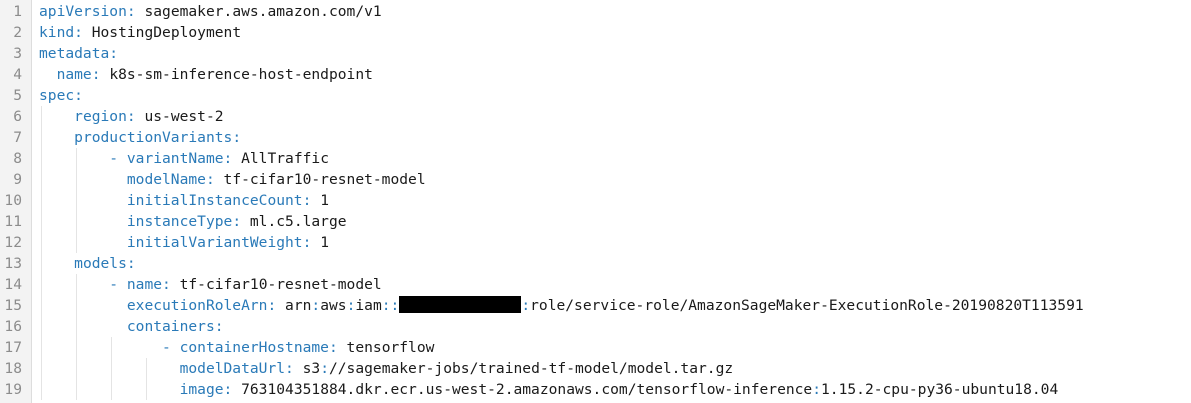 The width and height of the screenshot is (1191, 403). What do you see at coordinates (338, 305) in the screenshot?
I see `yaml-value: arn:aws:iam::` at bounding box center [338, 305].